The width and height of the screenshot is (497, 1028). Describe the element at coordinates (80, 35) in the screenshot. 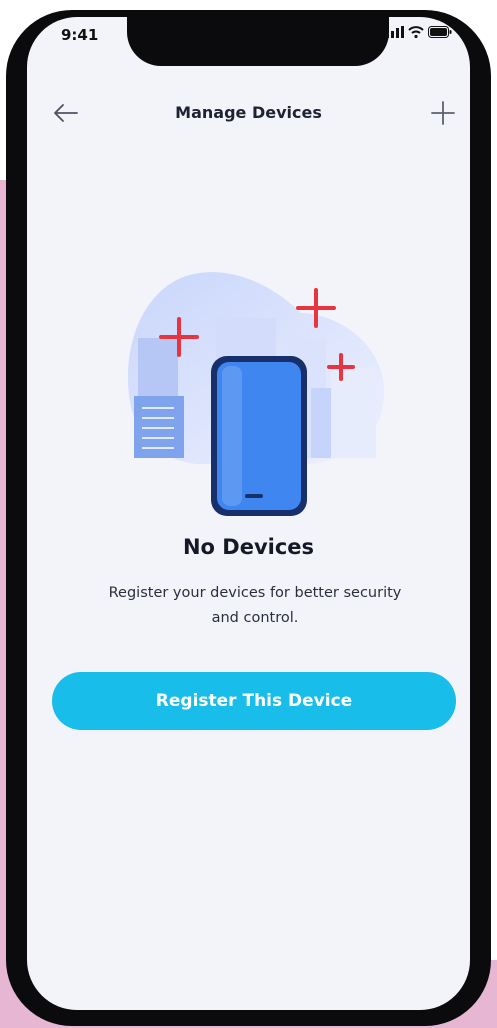

I see `status-time: 9:41` at that location.